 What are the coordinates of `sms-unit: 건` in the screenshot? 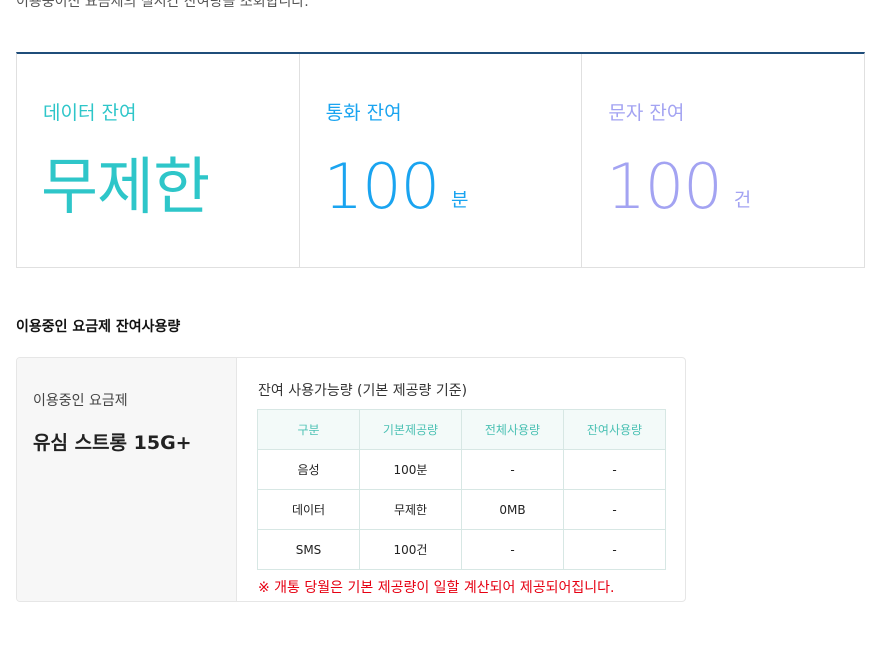 It's located at (742, 200).